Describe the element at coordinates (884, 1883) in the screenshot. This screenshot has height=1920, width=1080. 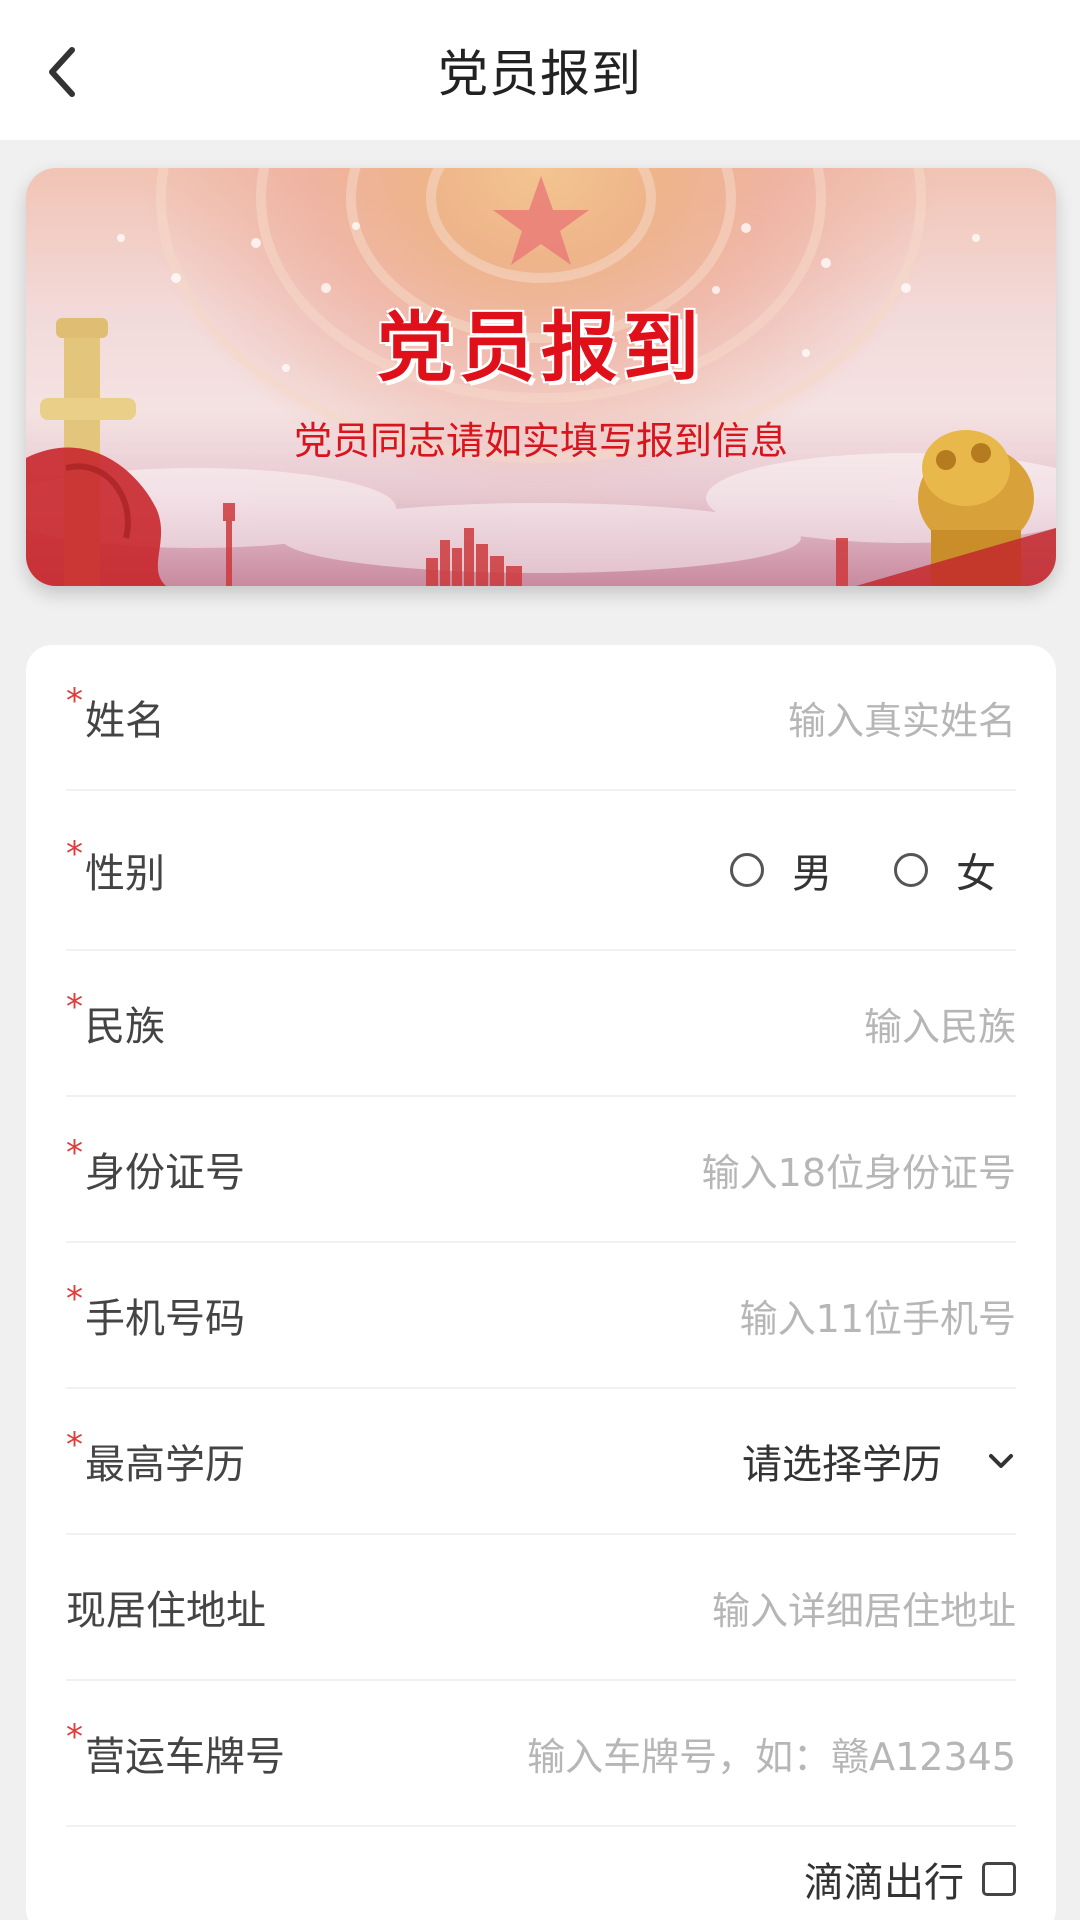
I see `platform-label: 滴滴出行` at that location.